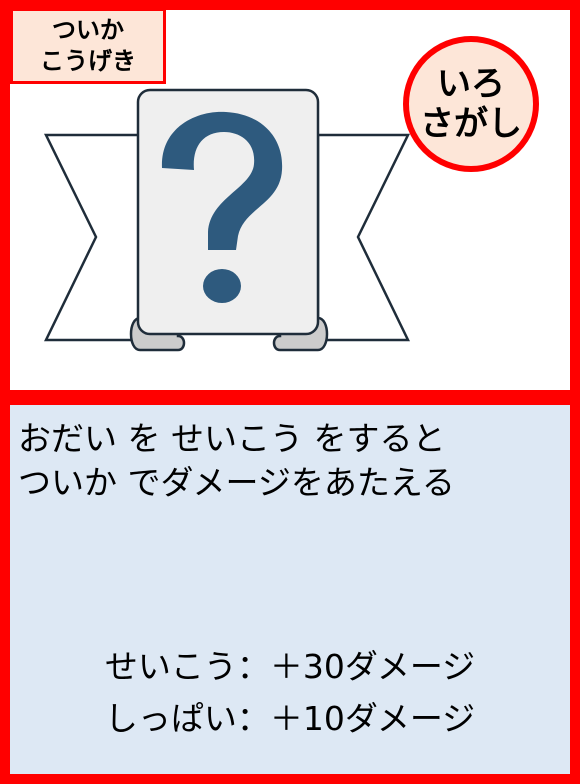 This screenshot has width=580, height=784. I want to click on category-badge: ついか こうげき, so click(88, 46).